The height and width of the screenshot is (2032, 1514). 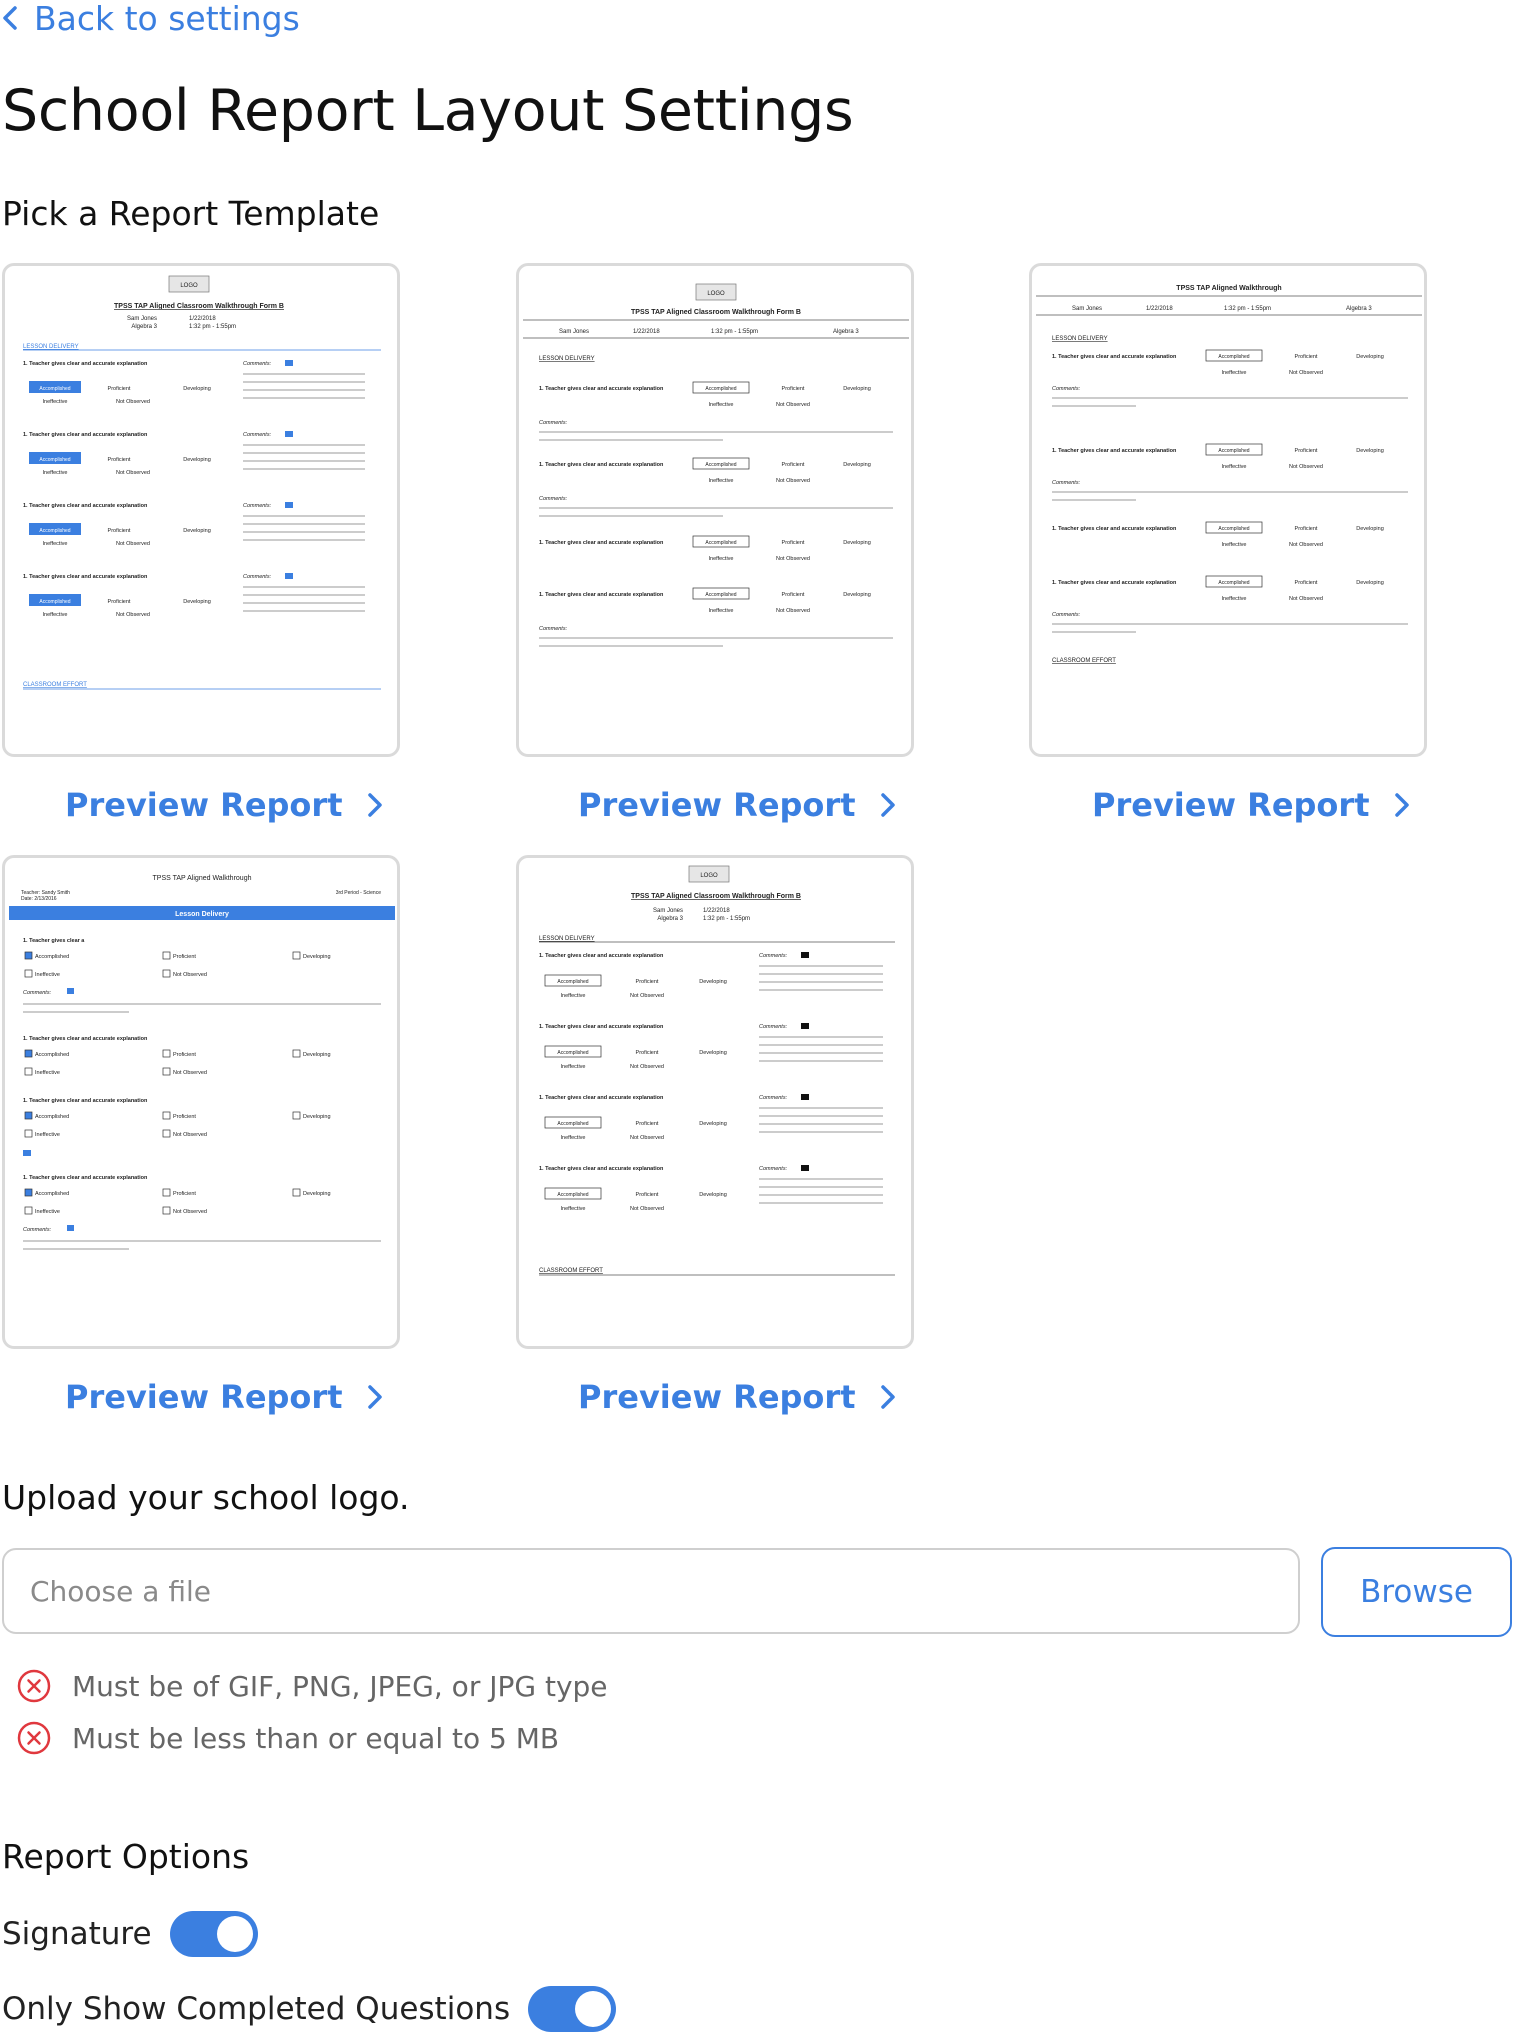 What do you see at coordinates (34, 1686) in the screenshot?
I see `x-circle-icon` at bounding box center [34, 1686].